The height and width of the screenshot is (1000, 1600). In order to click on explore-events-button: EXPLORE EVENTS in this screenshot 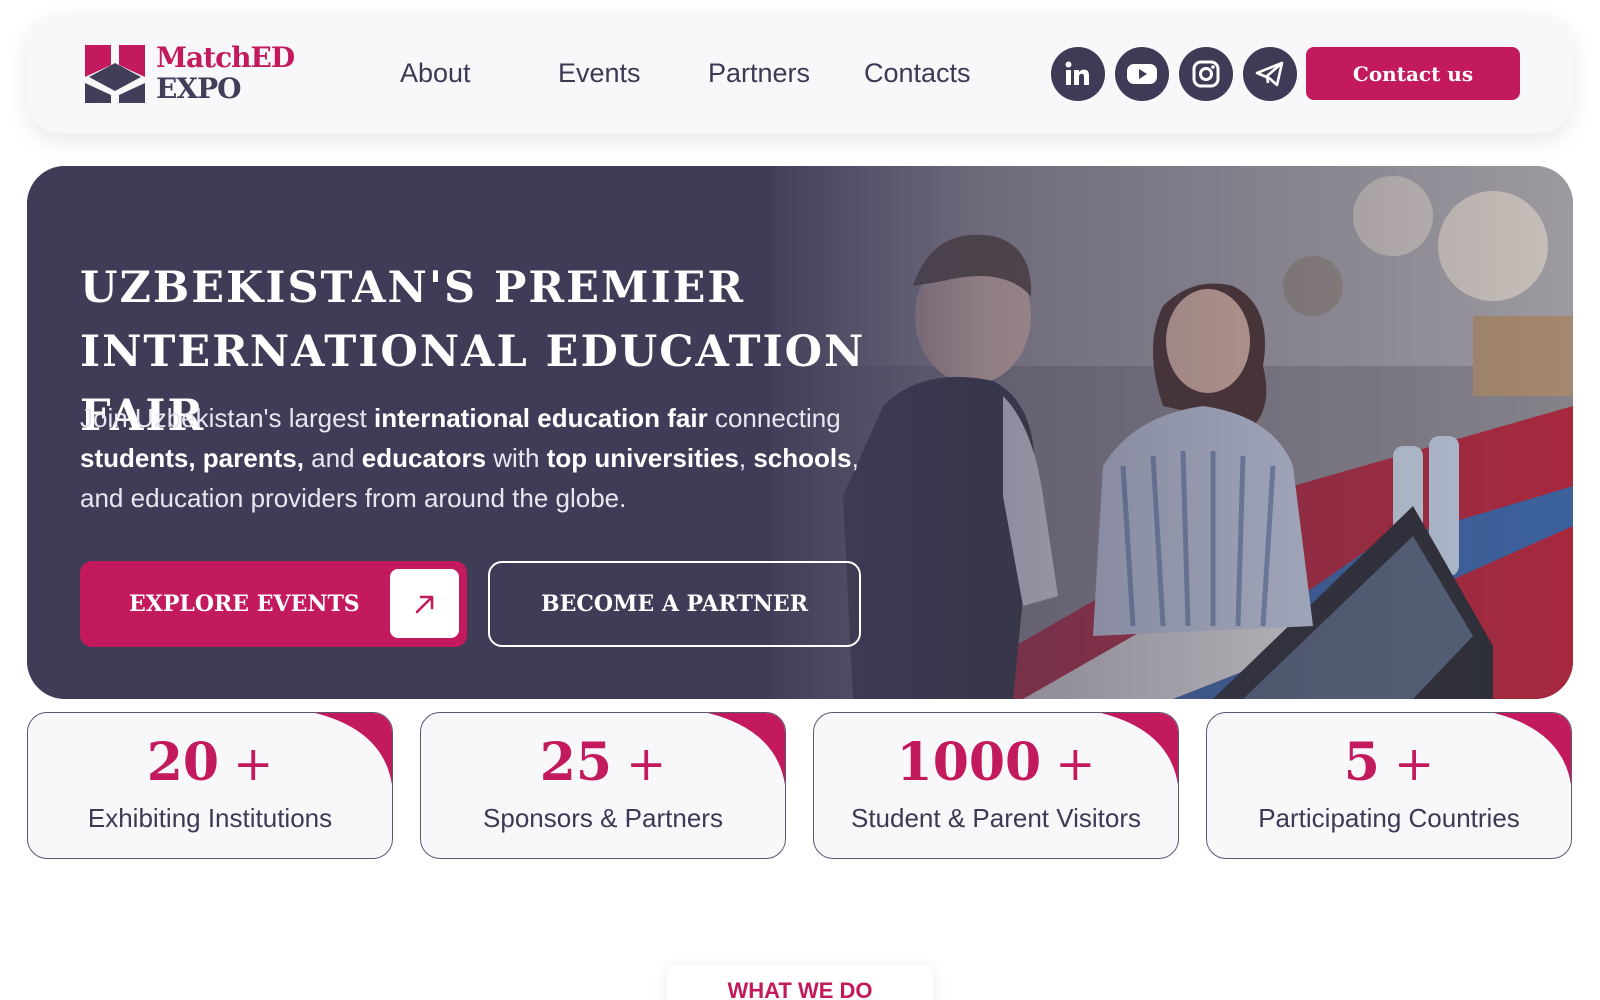, I will do `click(273, 604)`.